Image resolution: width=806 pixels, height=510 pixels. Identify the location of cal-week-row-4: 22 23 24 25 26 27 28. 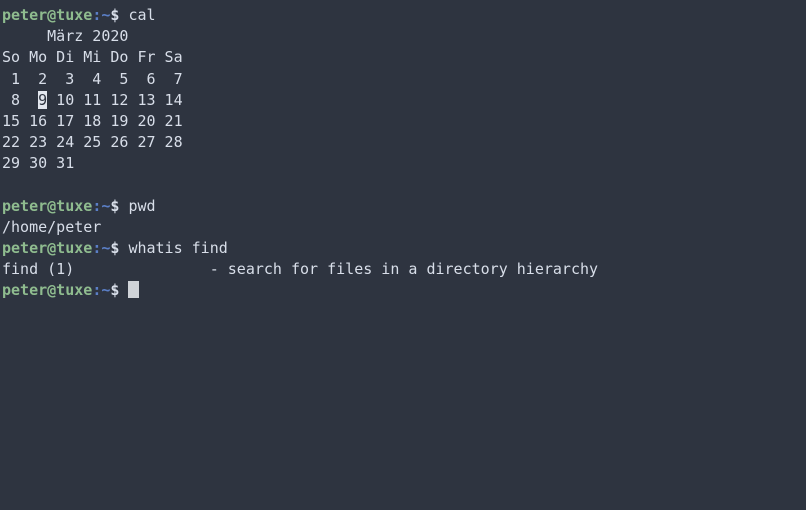
(92, 142).